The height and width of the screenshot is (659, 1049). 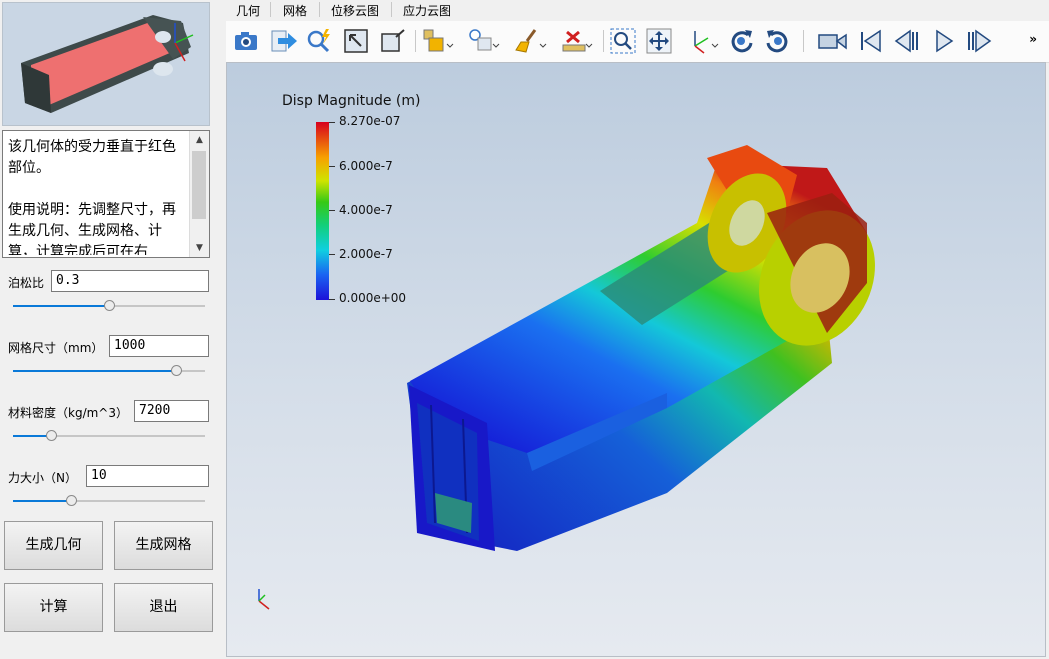 I want to click on mesh-size-input: 1000, so click(x=159, y=346).